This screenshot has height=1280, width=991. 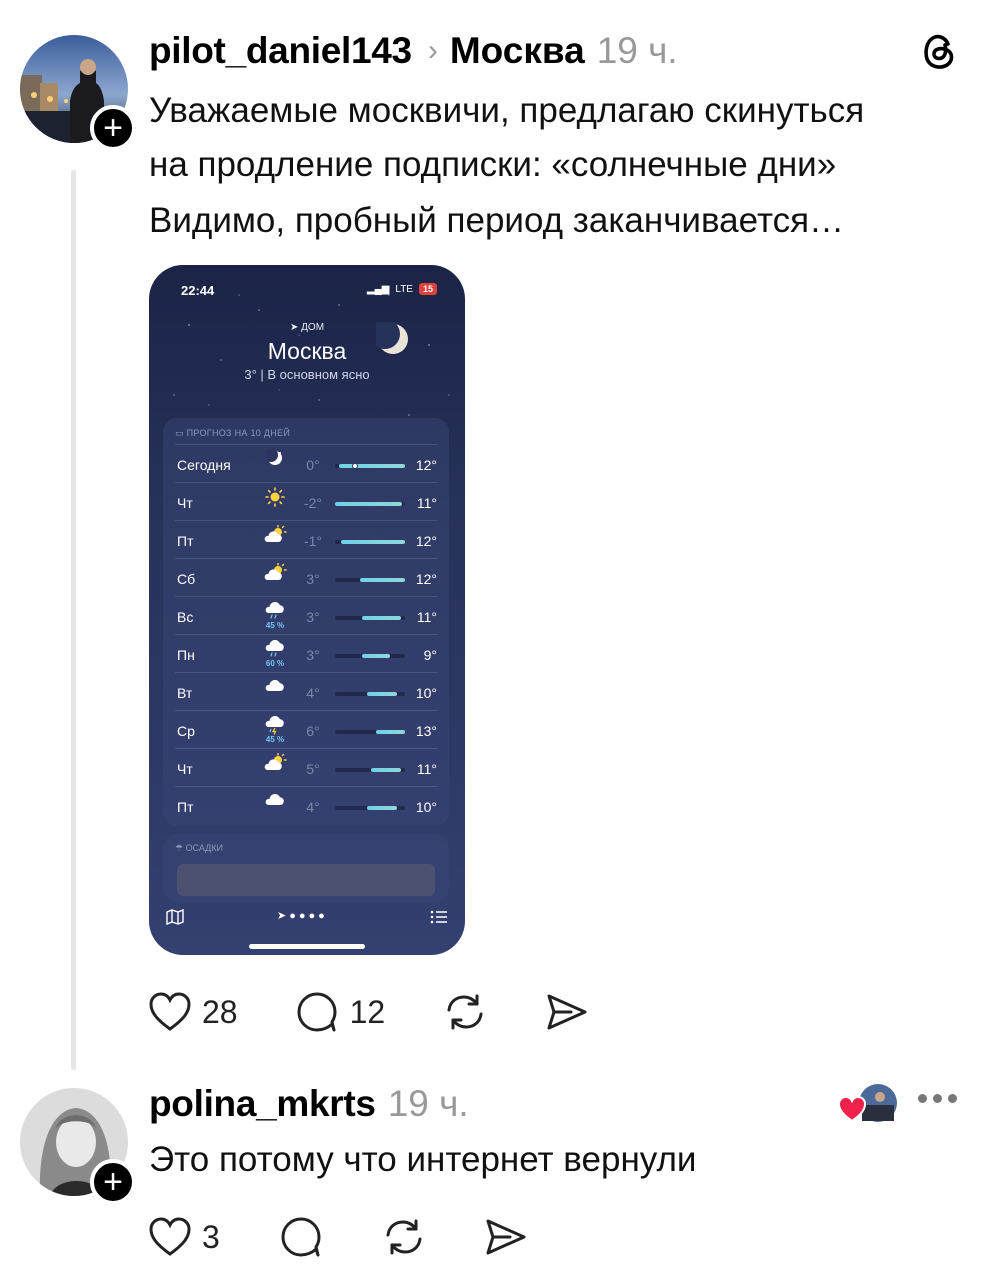 I want to click on forecast-low: 6°, so click(x=313, y=731).